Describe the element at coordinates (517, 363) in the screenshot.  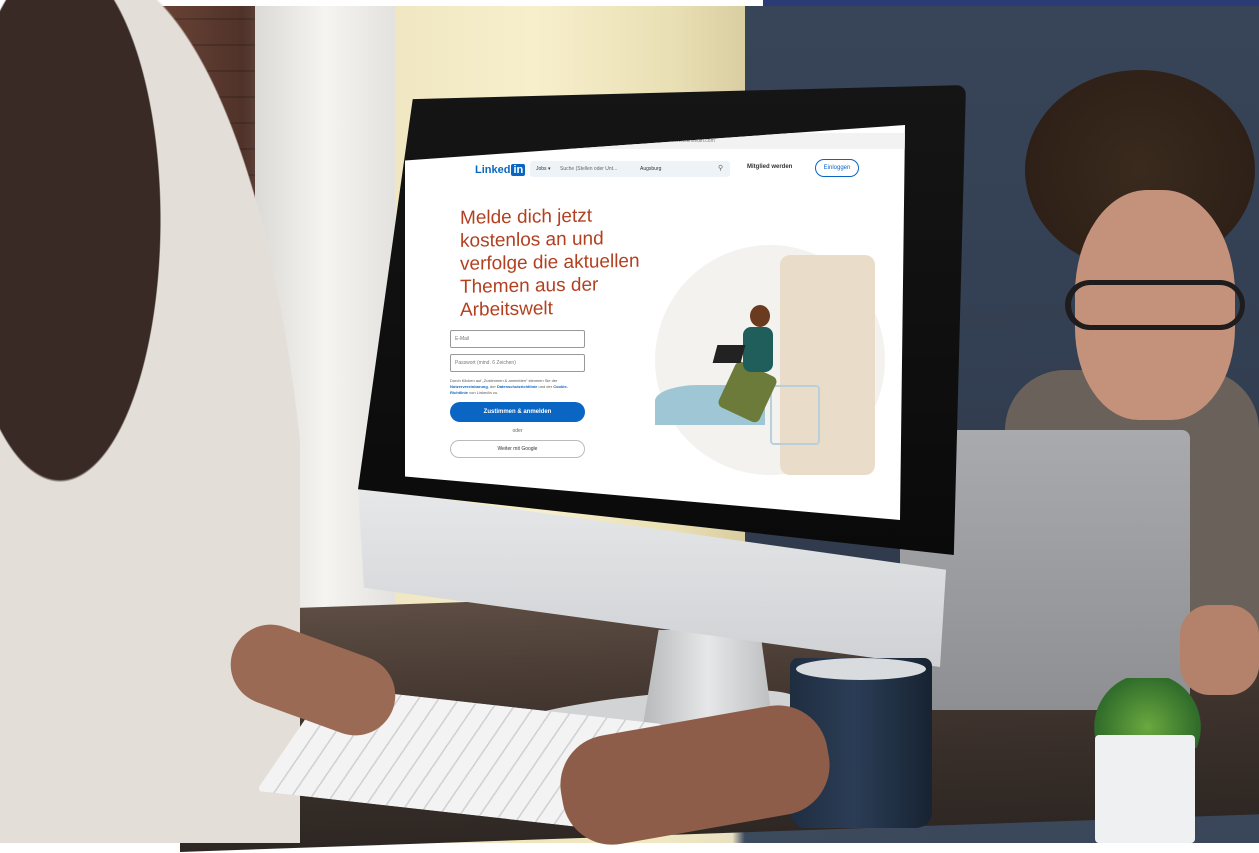
I see `password-field: Passwort (mind. 6 Zeichen)` at that location.